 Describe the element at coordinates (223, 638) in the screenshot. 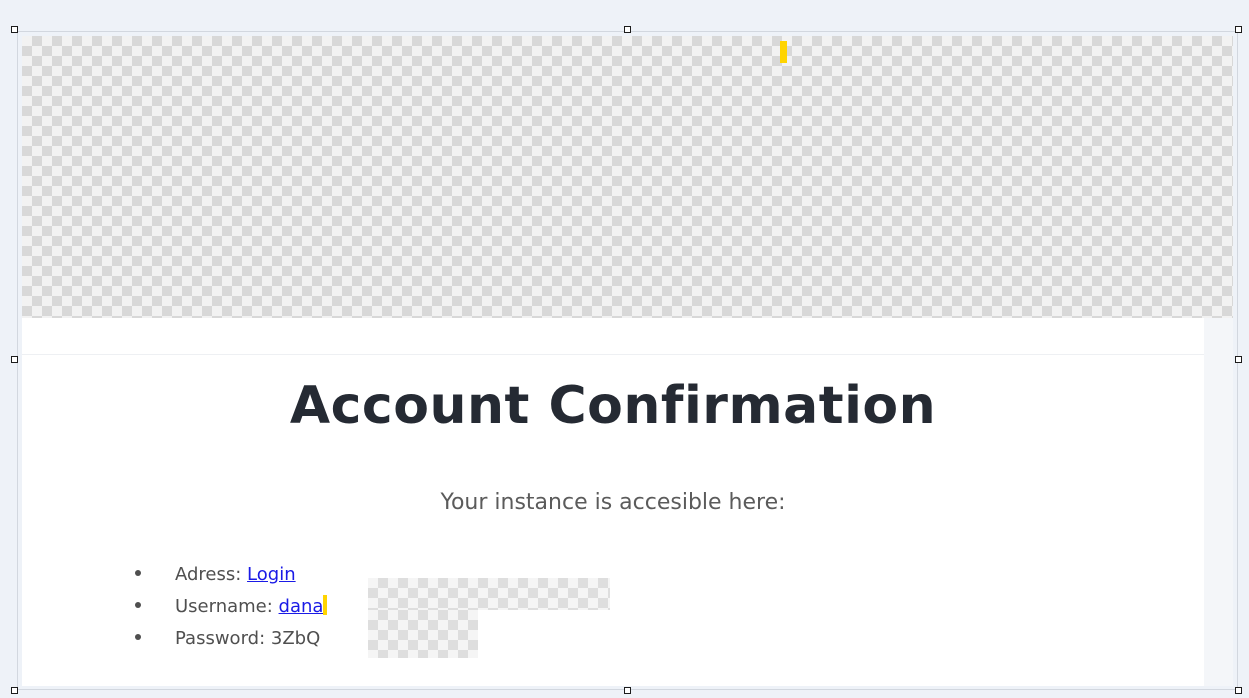

I see `password-label: Password:` at that location.